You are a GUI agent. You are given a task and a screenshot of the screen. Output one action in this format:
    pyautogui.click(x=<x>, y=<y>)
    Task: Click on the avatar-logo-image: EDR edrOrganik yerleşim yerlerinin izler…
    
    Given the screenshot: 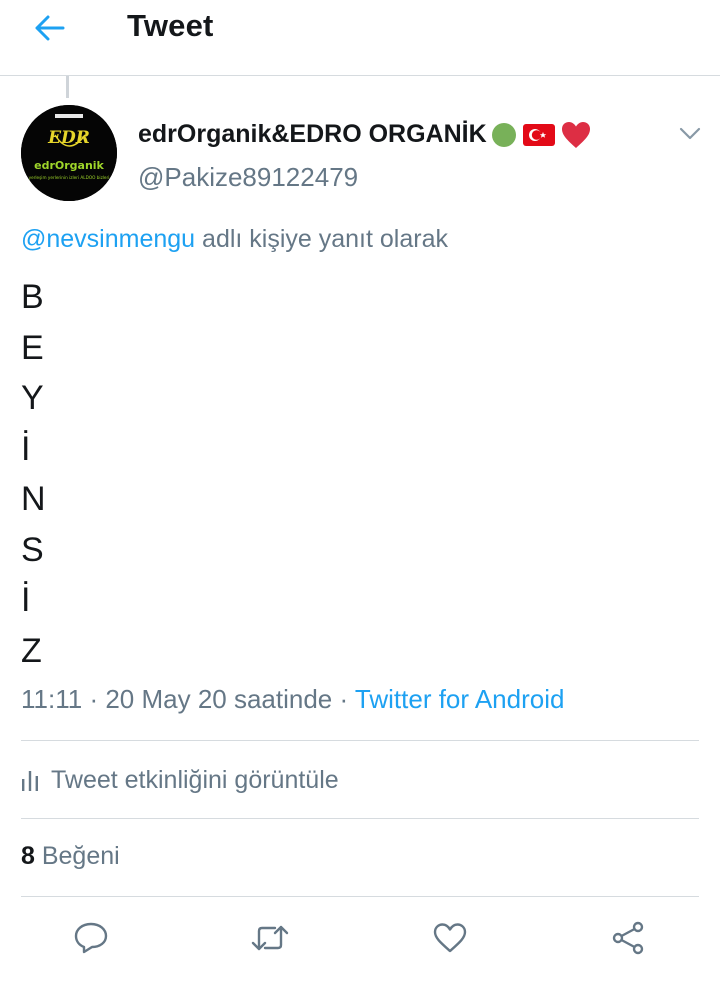 What is the action you would take?
    pyautogui.click(x=69, y=153)
    